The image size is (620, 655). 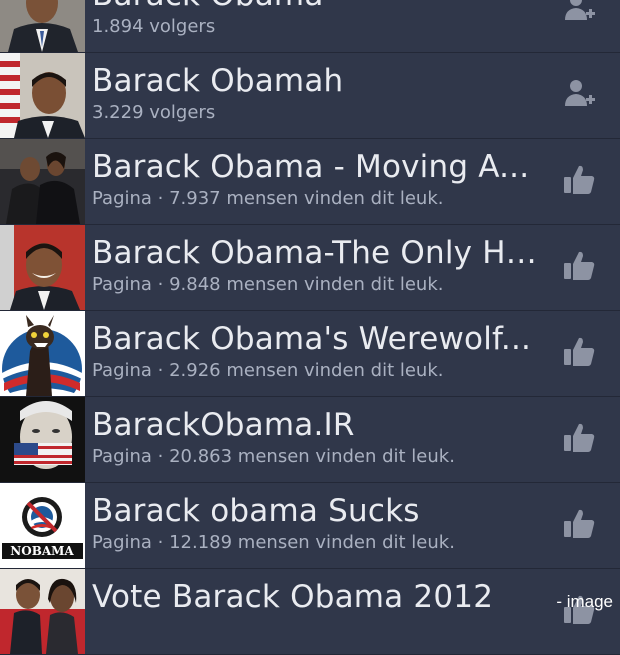 I want to click on result-subtitle: Pagina · 9.848 mensen vinden dit leuk., so click(x=268, y=284).